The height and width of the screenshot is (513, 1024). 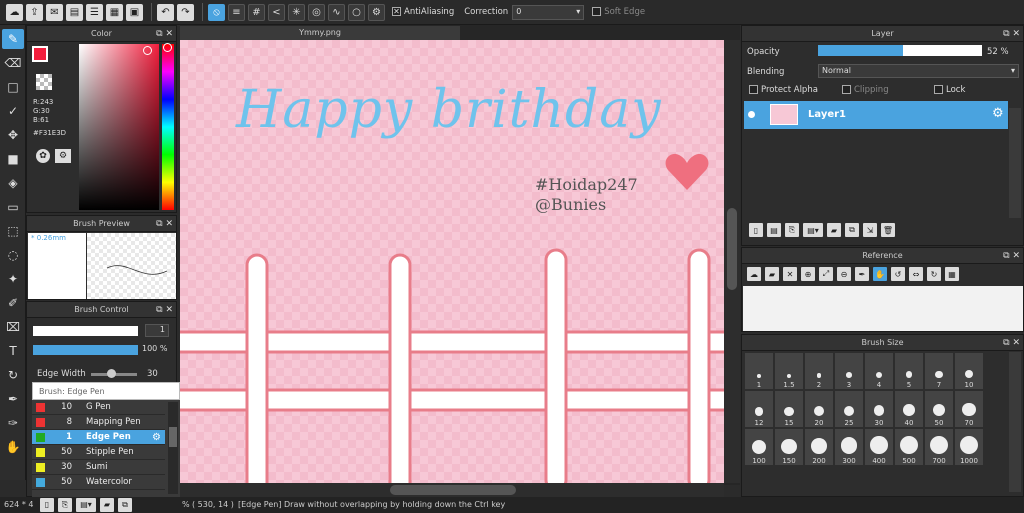 I want to click on flip-icon: ⇔, so click(x=916, y=274).